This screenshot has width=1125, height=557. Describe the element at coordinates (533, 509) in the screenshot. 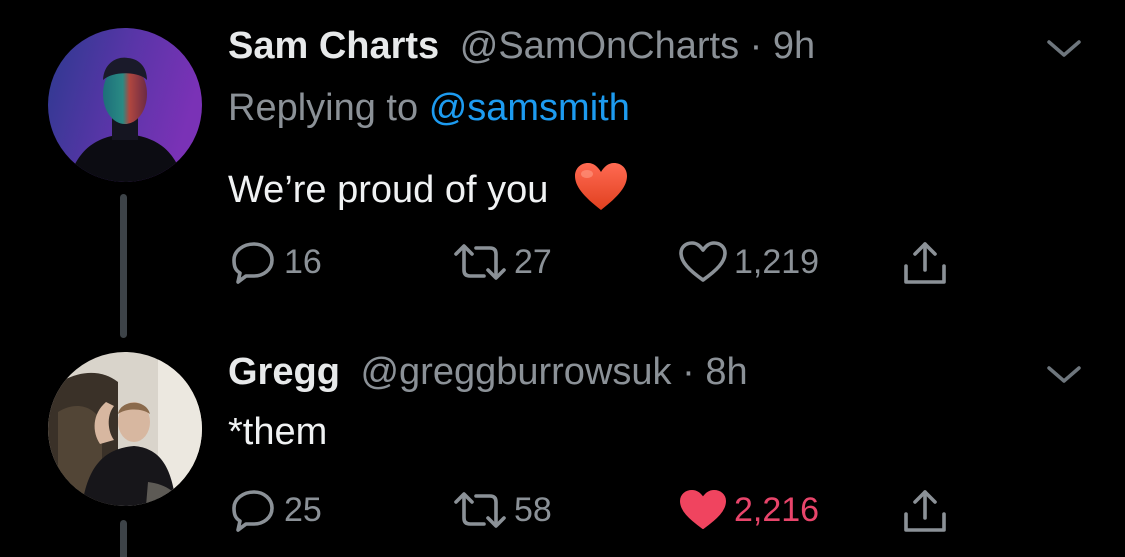

I see `retweet-count: 58` at that location.